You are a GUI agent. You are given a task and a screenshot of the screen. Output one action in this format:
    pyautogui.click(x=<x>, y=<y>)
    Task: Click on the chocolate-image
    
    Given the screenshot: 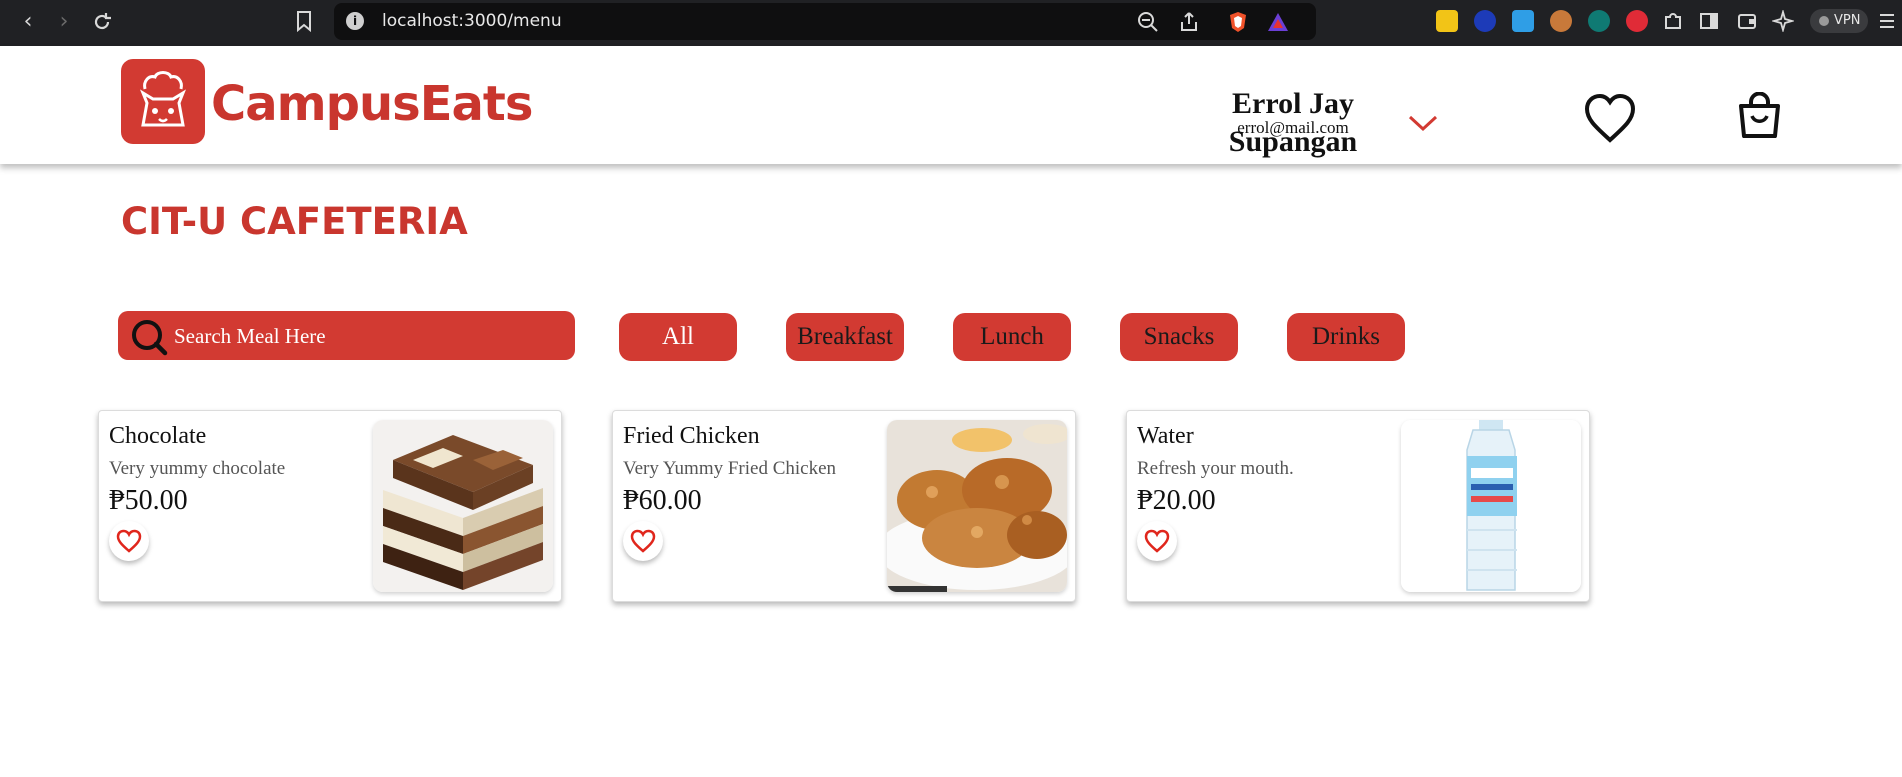 What is the action you would take?
    pyautogui.click(x=463, y=506)
    